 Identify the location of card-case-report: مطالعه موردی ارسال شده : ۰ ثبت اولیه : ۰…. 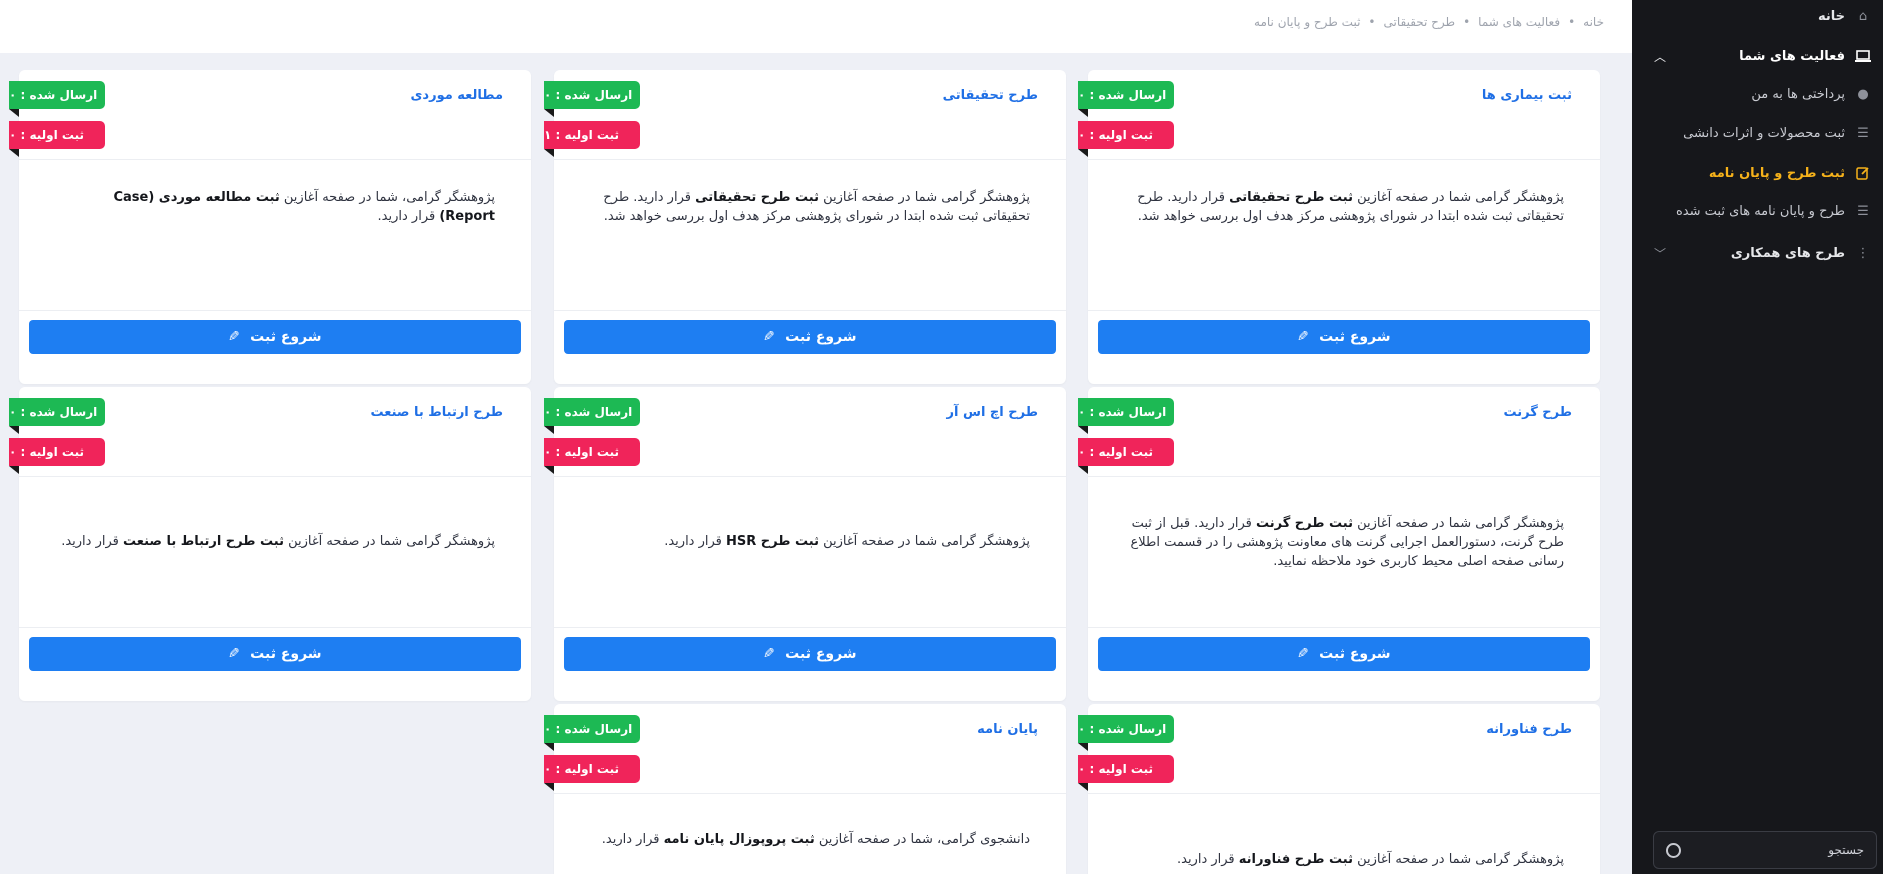
(270, 227).